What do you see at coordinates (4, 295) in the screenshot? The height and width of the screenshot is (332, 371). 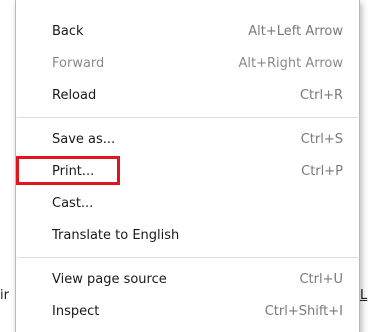 I see `page-text-fragment-left: ir` at bounding box center [4, 295].